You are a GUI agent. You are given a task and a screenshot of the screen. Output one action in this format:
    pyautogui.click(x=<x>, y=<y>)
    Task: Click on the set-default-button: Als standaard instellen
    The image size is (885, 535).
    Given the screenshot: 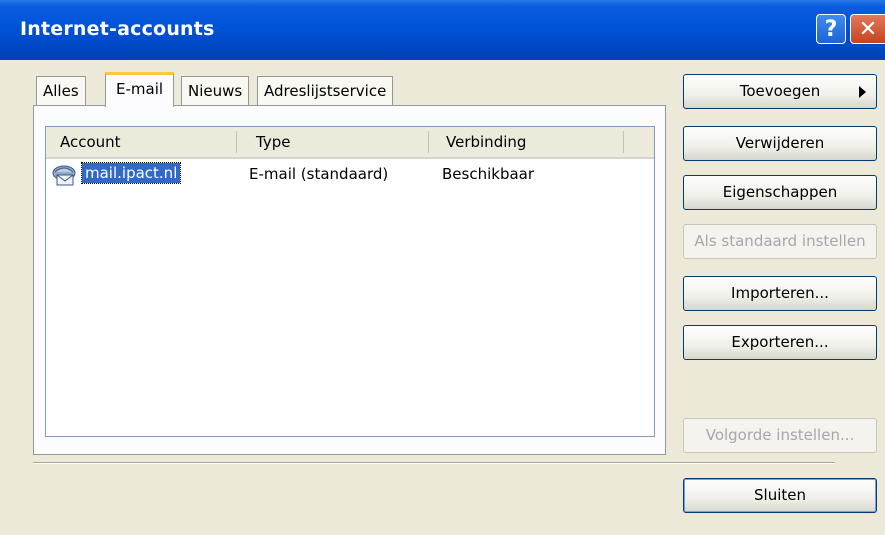 What is the action you would take?
    pyautogui.click(x=780, y=241)
    